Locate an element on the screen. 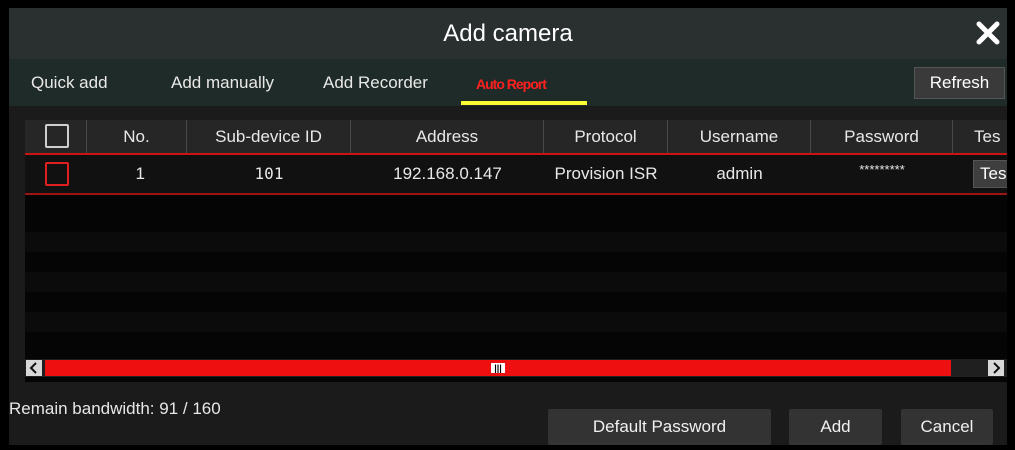 This screenshot has width=1015, height=450. test-button: Tes is located at coordinates (990, 174).